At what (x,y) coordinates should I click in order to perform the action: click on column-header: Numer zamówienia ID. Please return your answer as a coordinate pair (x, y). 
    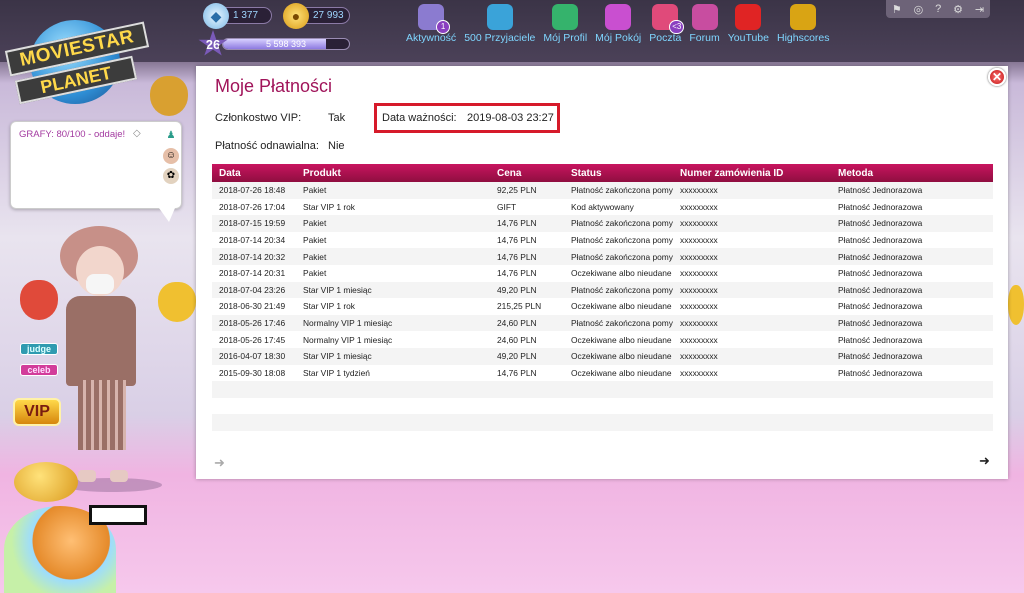
    Looking at the image, I should click on (752, 173).